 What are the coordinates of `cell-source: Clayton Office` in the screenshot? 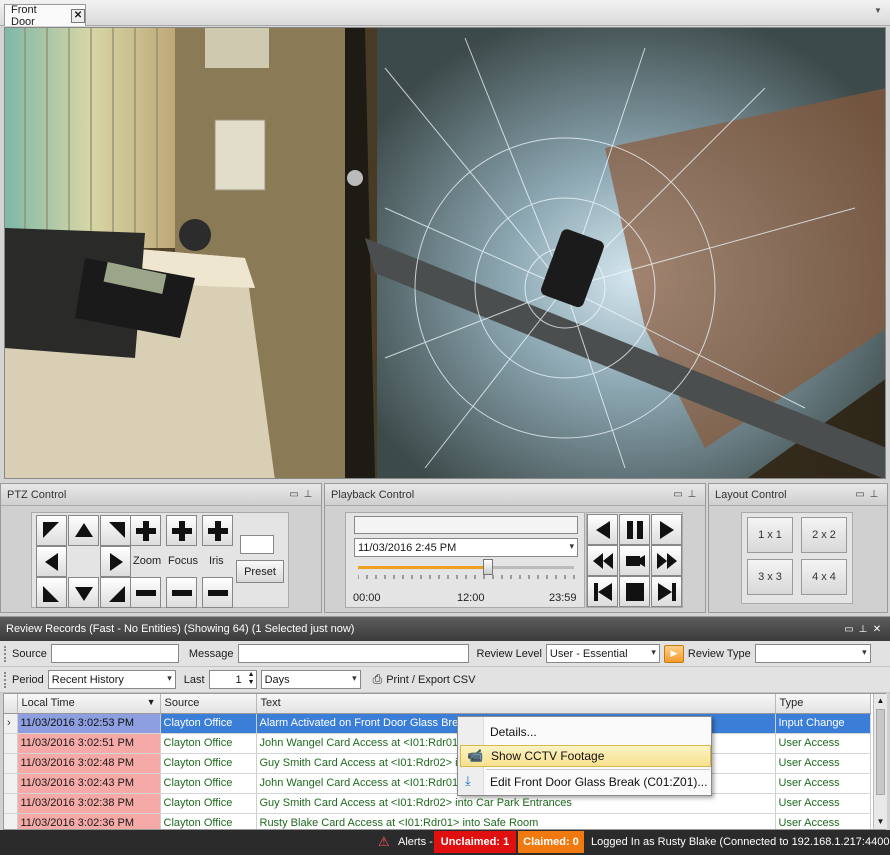 It's located at (208, 763).